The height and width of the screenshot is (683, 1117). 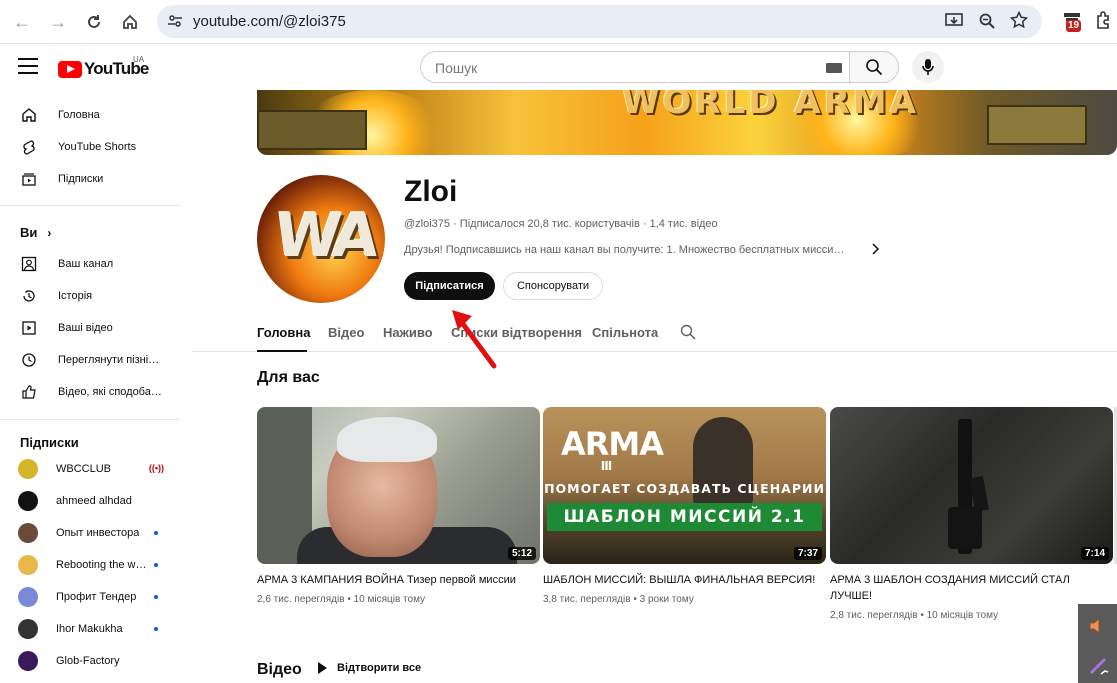 What do you see at coordinates (612, 449) in the screenshot?
I see `arma-logo: ARMA III` at bounding box center [612, 449].